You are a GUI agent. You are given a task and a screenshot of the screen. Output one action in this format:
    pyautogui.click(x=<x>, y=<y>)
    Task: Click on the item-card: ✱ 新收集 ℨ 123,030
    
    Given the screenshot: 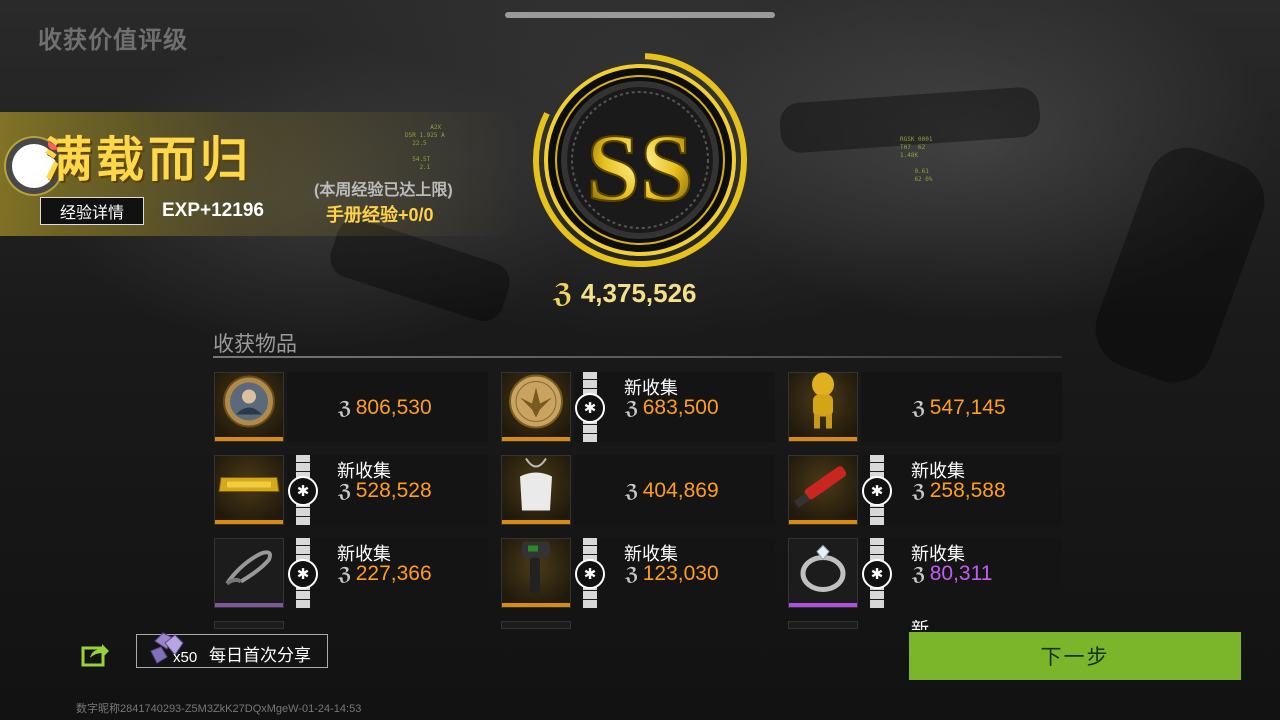 What is the action you would take?
    pyautogui.click(x=638, y=573)
    